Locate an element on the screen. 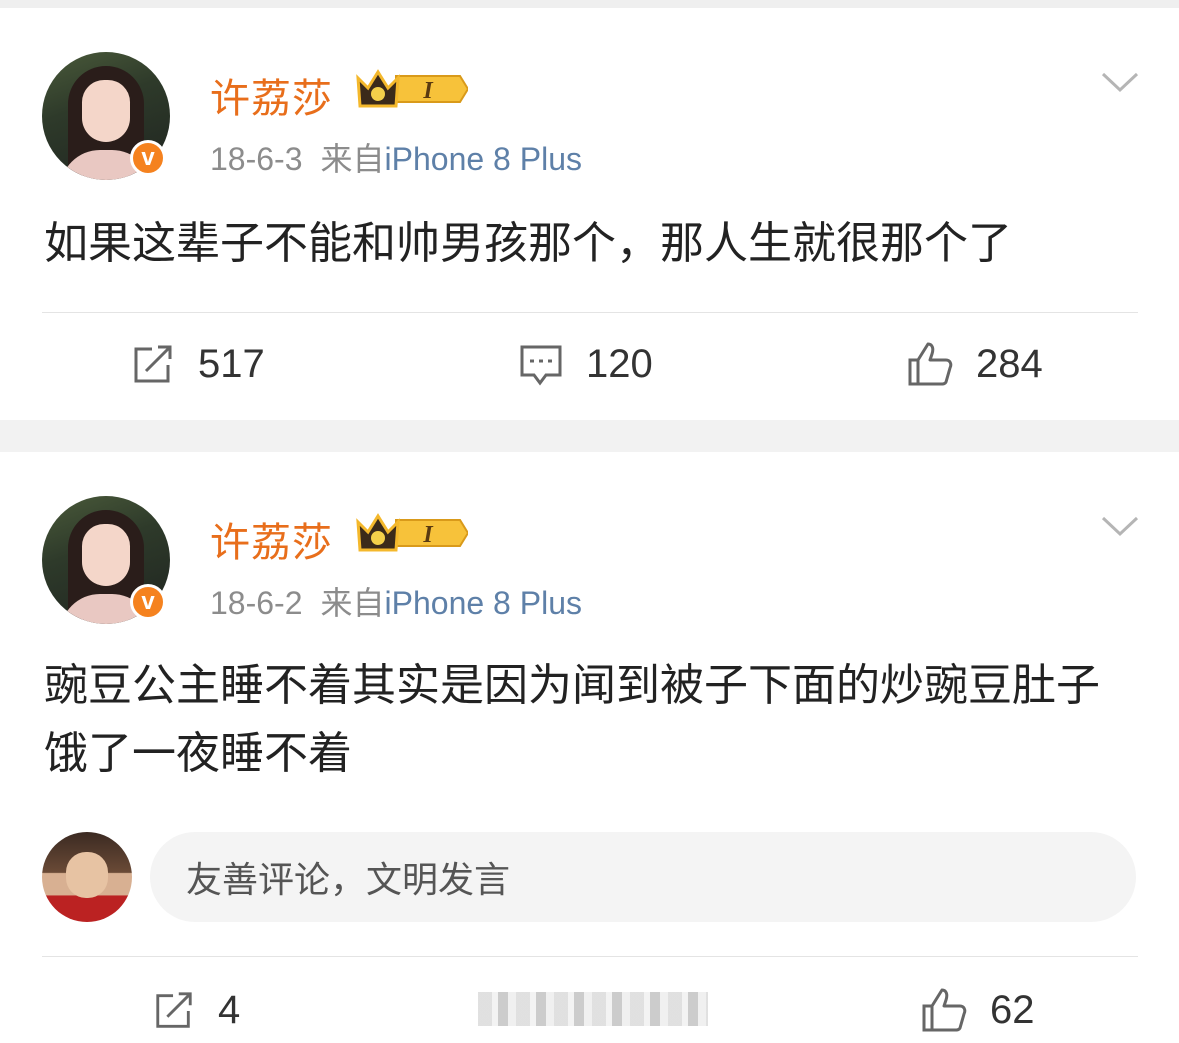 The width and height of the screenshot is (1179, 1043). post-meta: 18-6-2 来自iPhone 8 Plus is located at coordinates (396, 601).